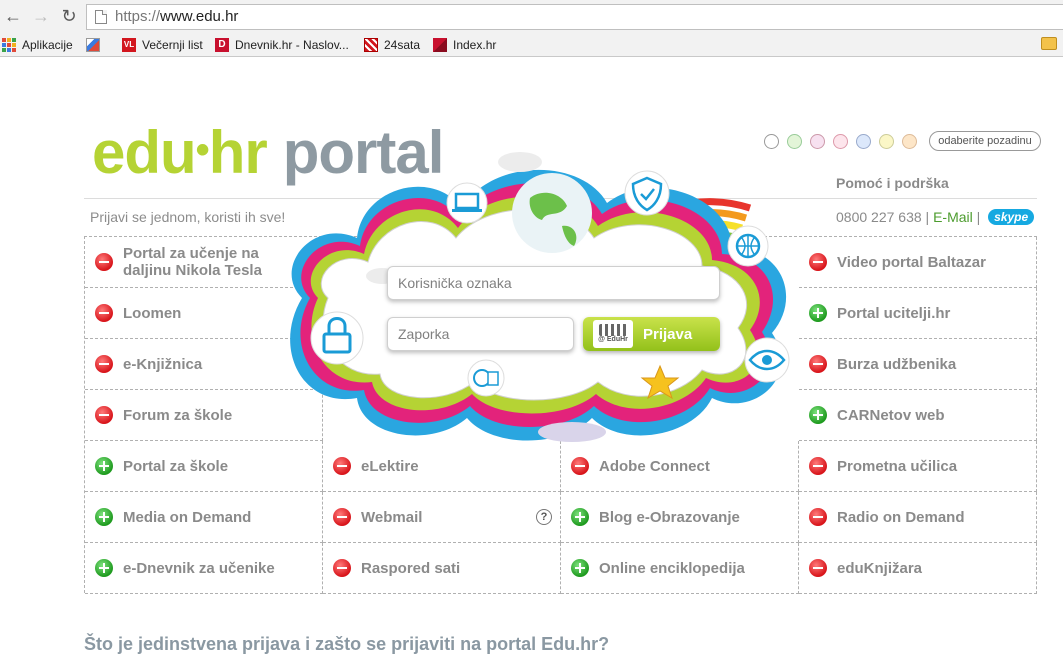 The height and width of the screenshot is (664, 1063). I want to click on shield-icon, so click(647, 193).